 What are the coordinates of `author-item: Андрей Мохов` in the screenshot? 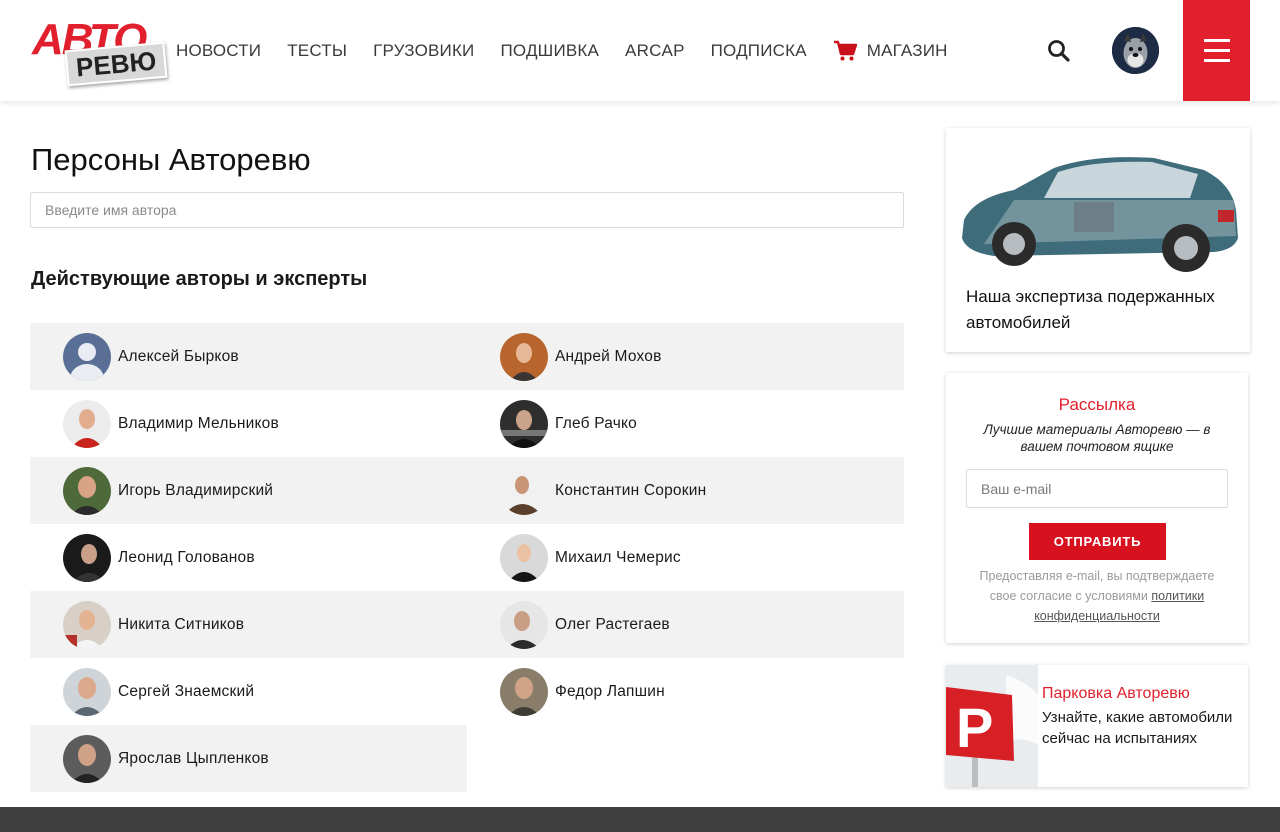 It's located at (685, 356).